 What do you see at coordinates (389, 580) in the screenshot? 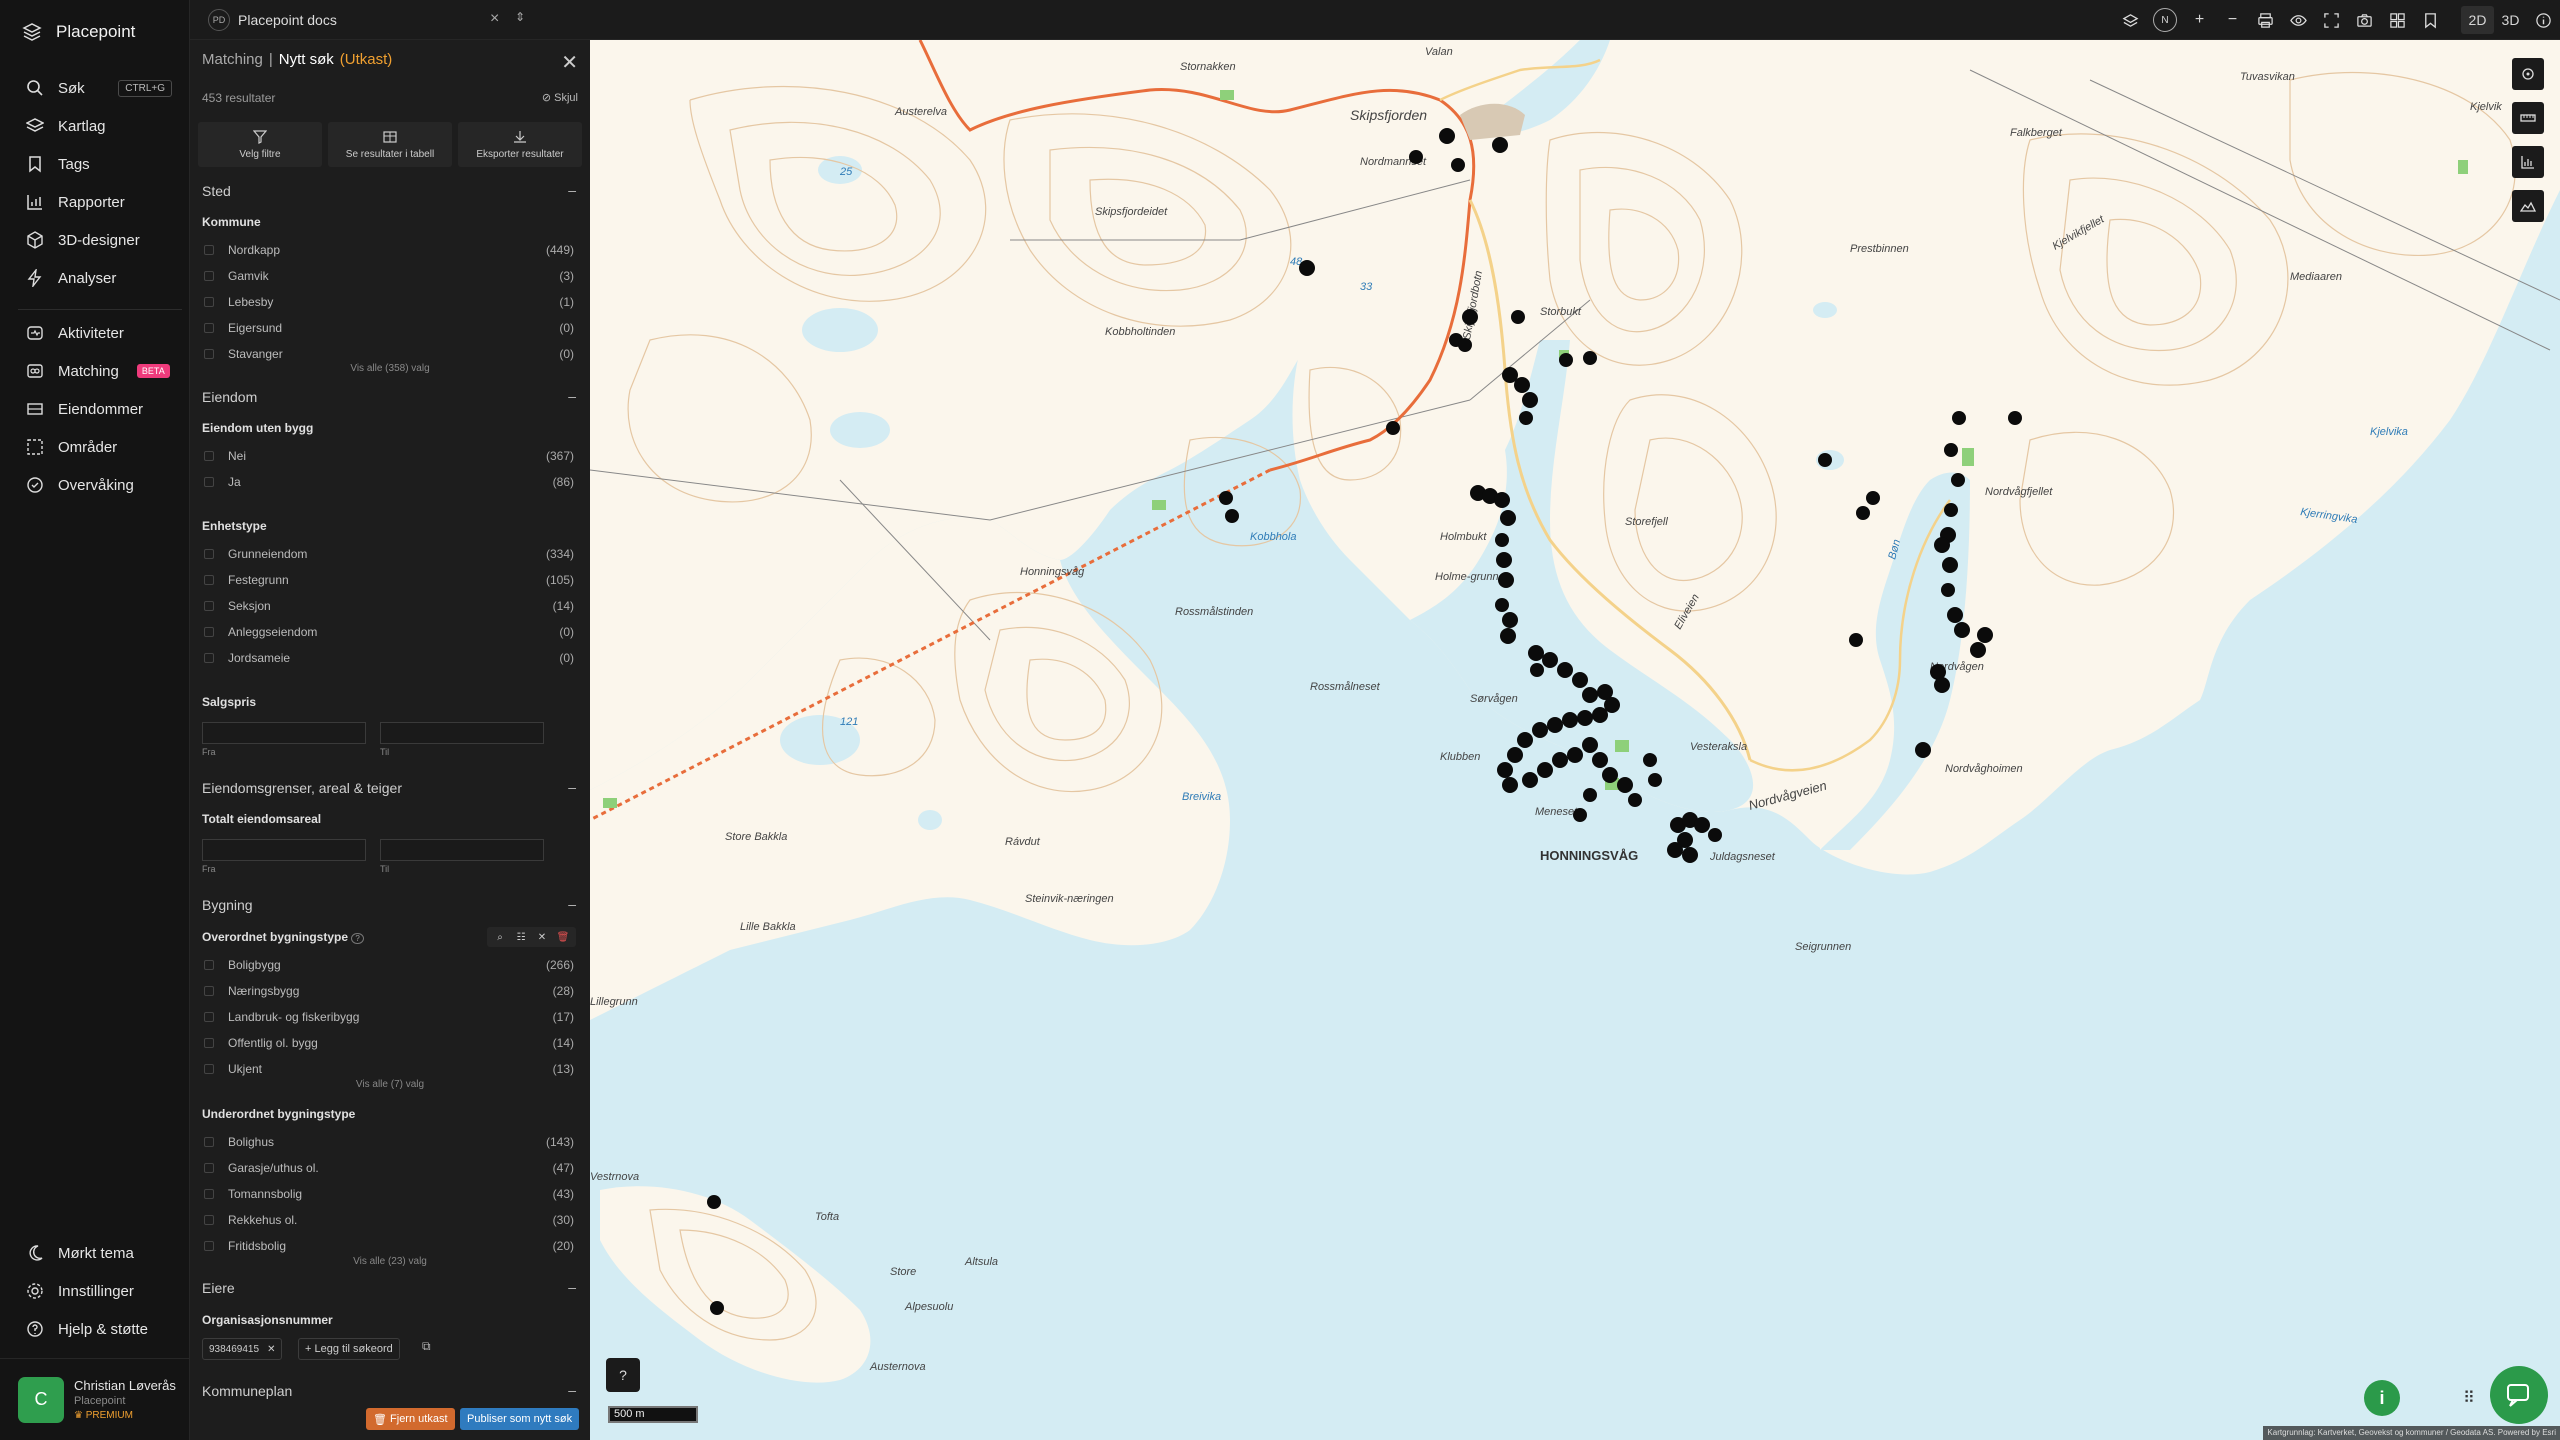
I see `filter-option: Festegrunn (105)` at bounding box center [389, 580].